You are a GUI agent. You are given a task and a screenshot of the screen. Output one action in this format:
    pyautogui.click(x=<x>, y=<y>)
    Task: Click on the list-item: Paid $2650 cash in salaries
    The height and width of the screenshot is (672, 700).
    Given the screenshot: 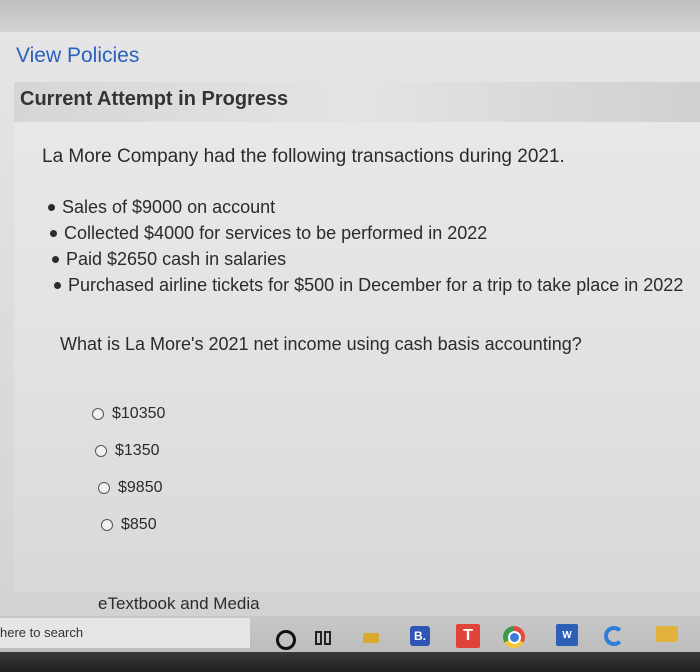 What is the action you would take?
    pyautogui.click(x=367, y=259)
    